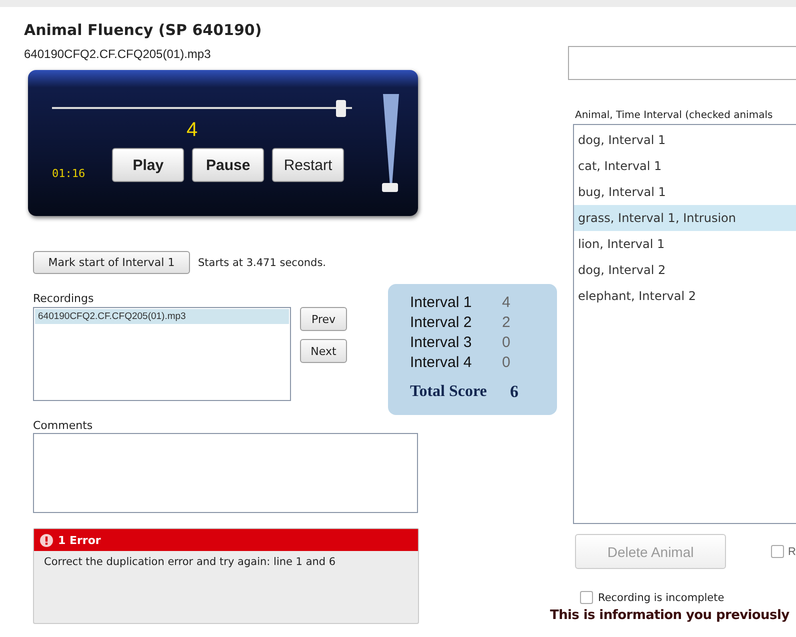  I want to click on interval-label: Interval 2, so click(441, 323).